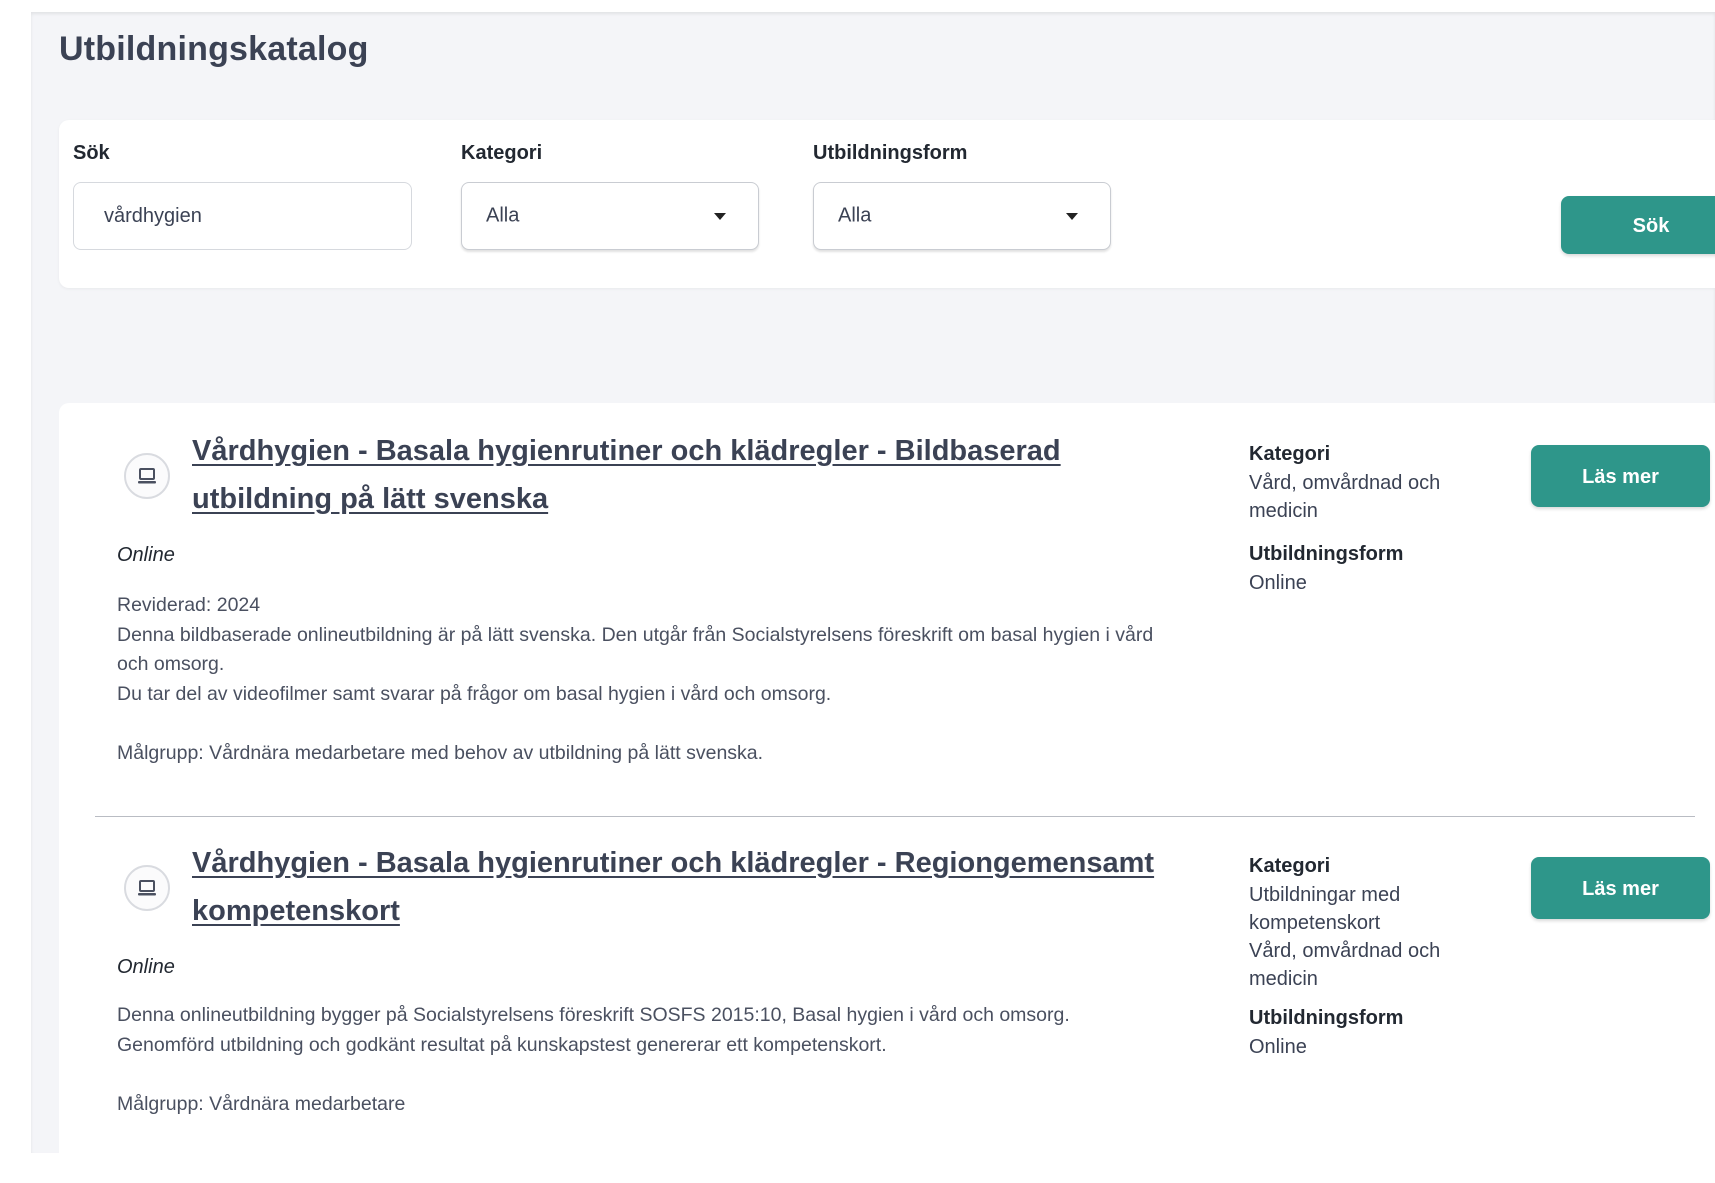 This screenshot has height=1183, width=1715. Describe the element at coordinates (242, 216) in the screenshot. I see `search-input` at that location.